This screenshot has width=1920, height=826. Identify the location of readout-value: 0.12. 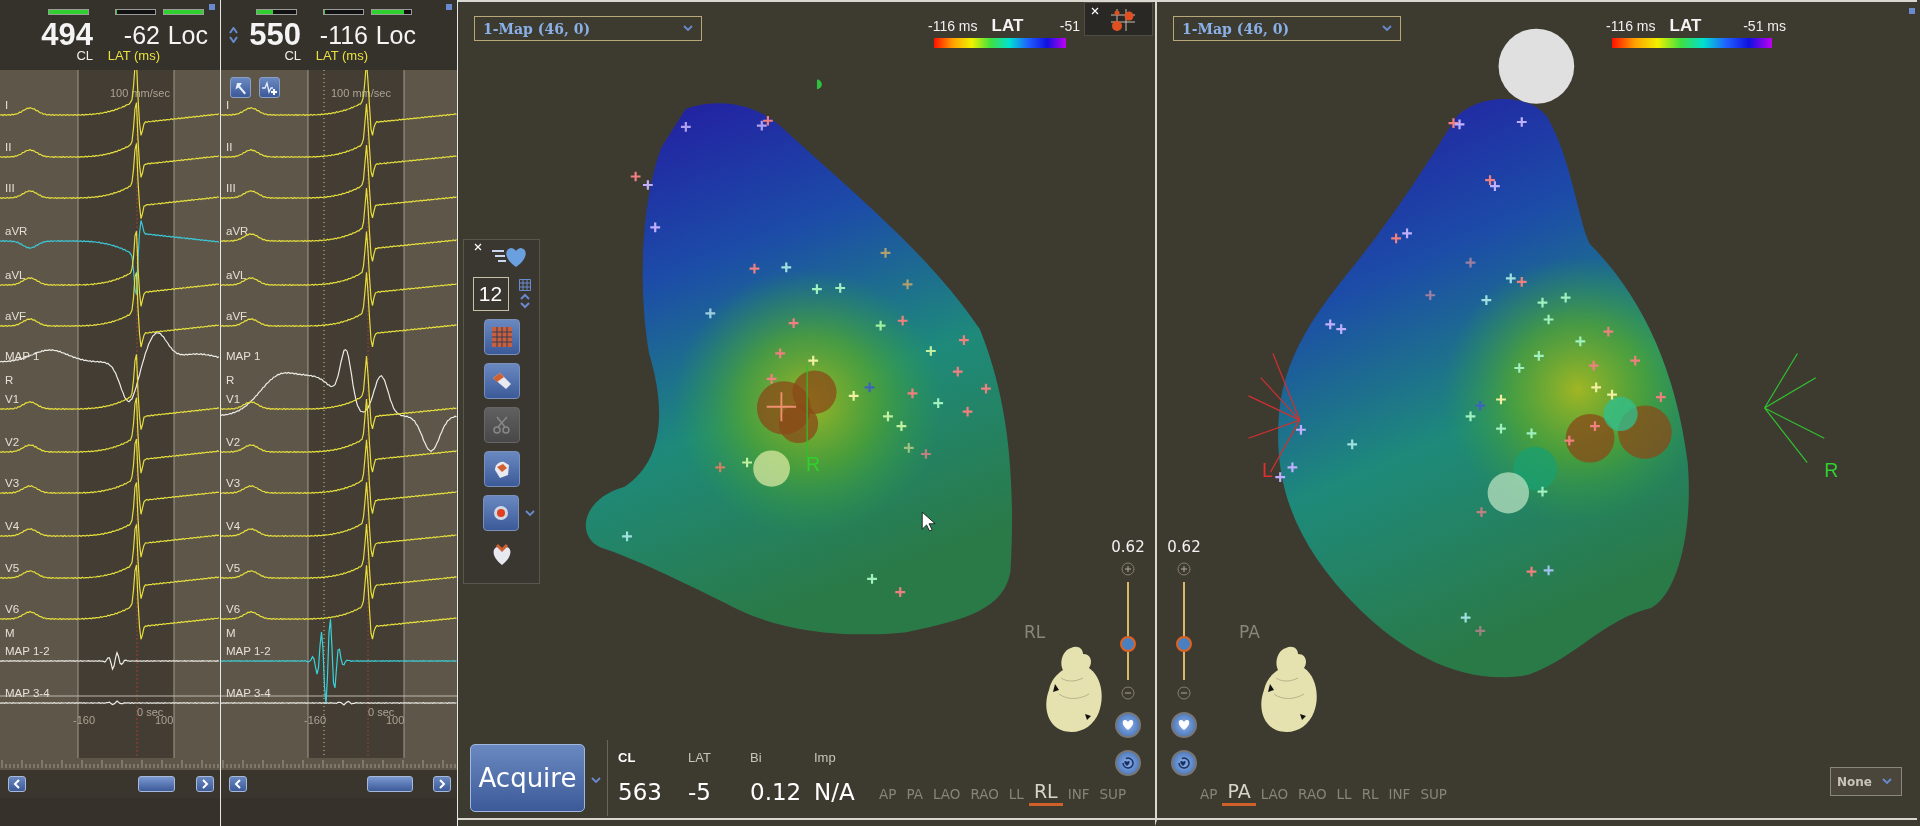
(776, 792).